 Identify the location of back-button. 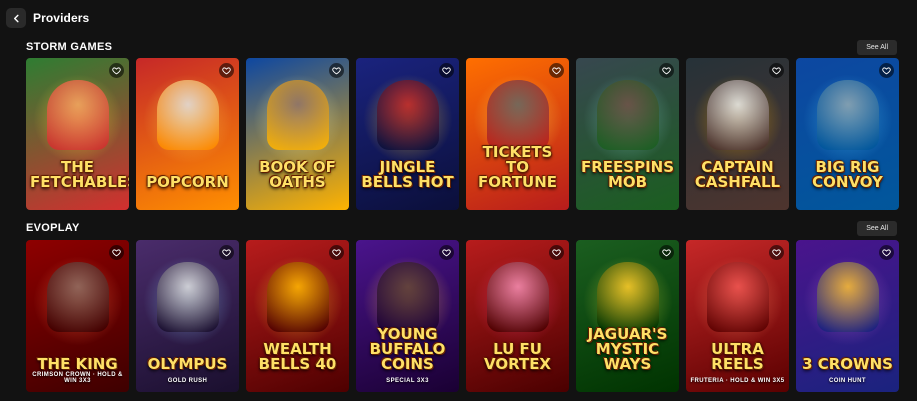
(16, 18).